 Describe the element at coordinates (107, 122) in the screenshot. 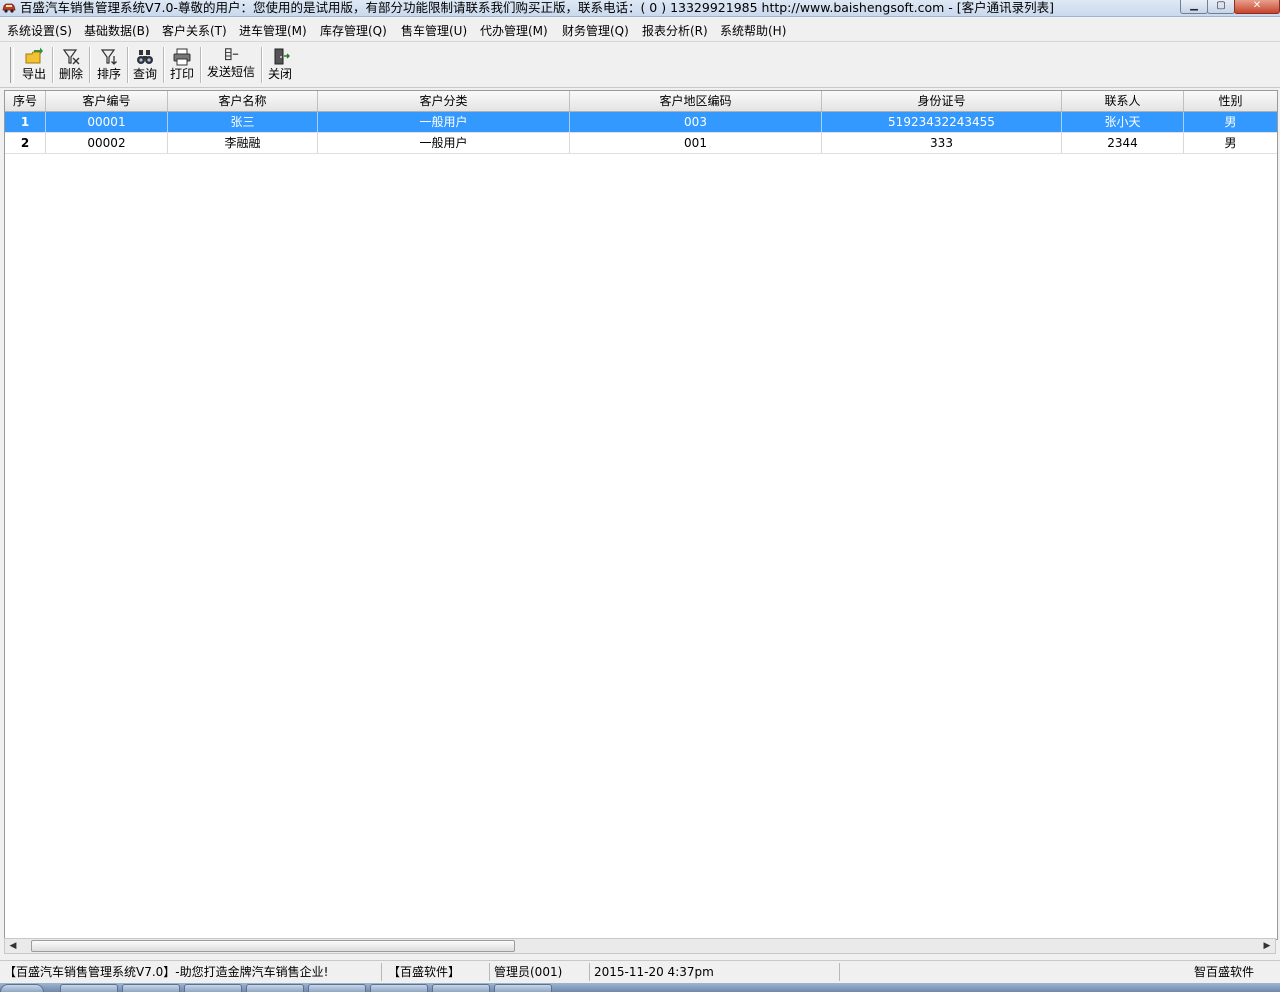

I see `cell-customer-code: 00001` at that location.